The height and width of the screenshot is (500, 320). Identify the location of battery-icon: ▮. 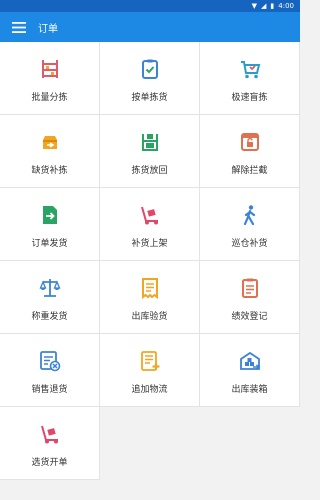
(272, 6).